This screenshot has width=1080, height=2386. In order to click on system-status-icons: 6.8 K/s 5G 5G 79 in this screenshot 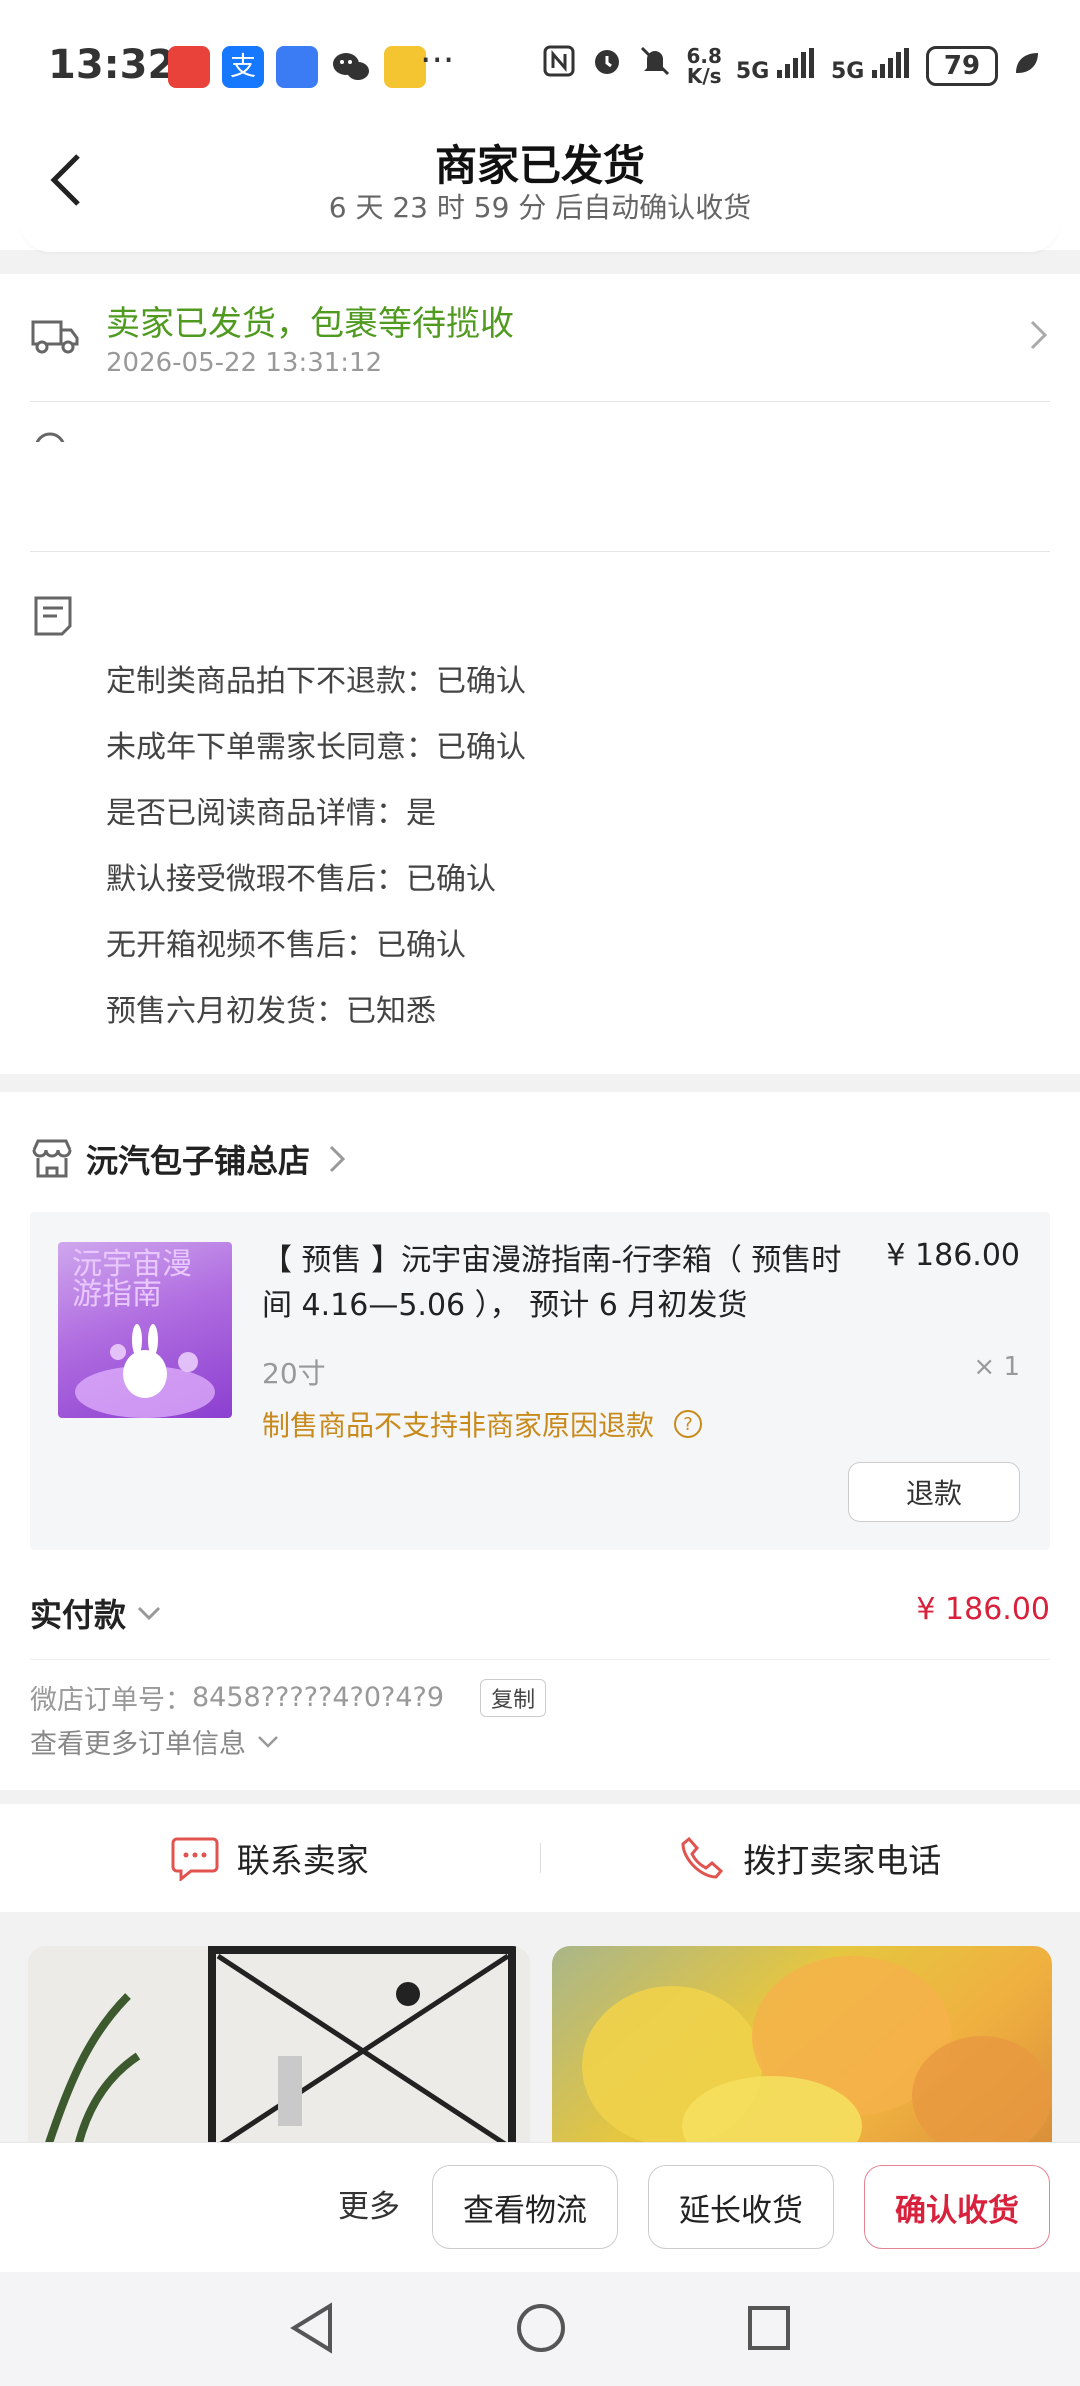, I will do `click(791, 65)`.